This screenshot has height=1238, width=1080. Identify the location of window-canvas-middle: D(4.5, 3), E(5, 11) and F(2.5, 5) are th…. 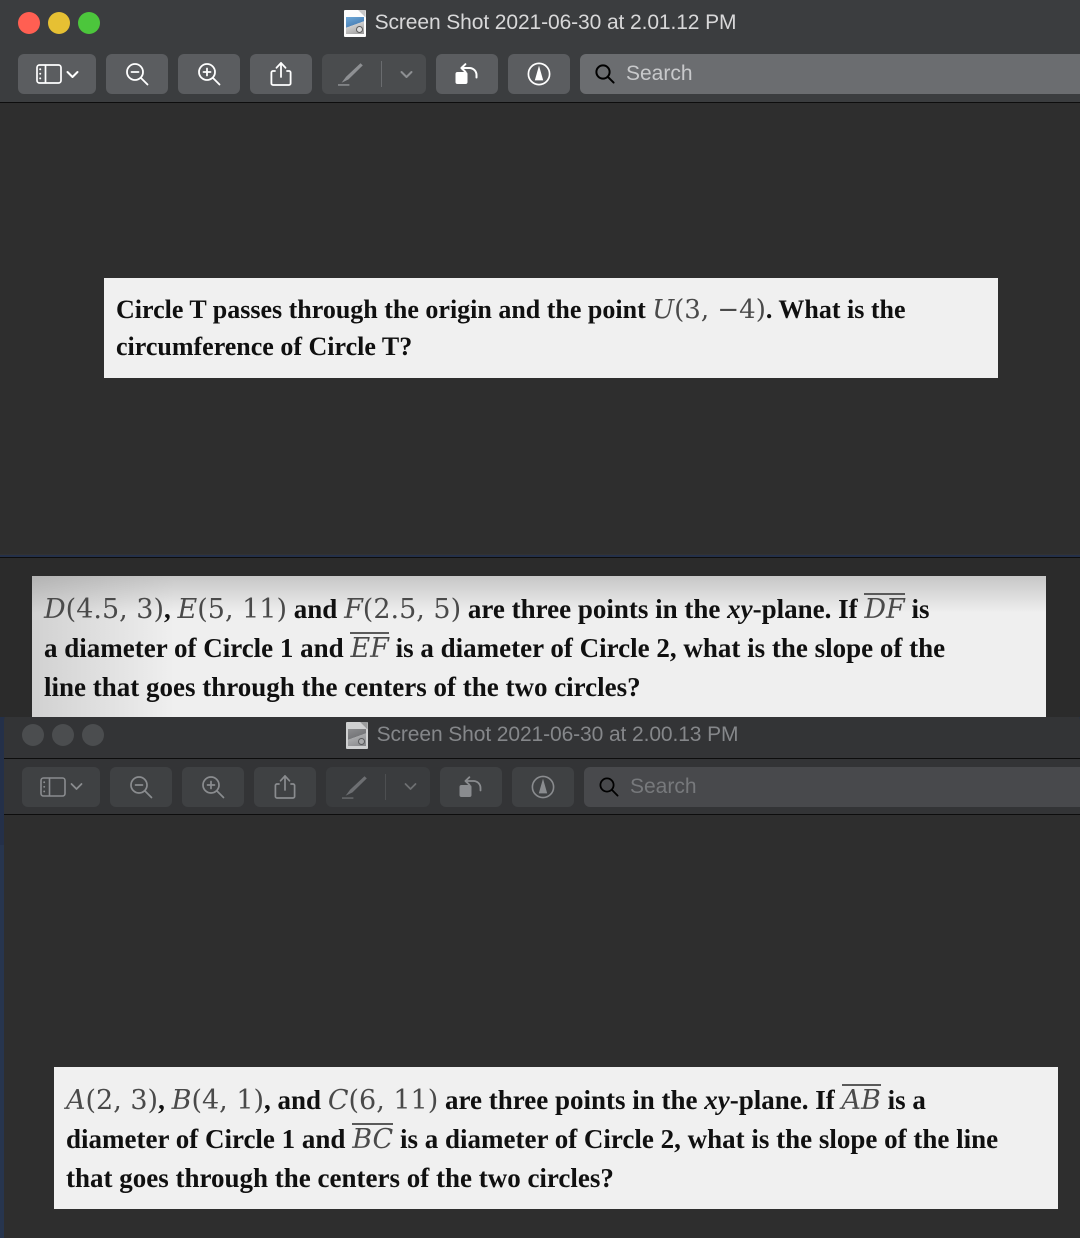
(540, 637).